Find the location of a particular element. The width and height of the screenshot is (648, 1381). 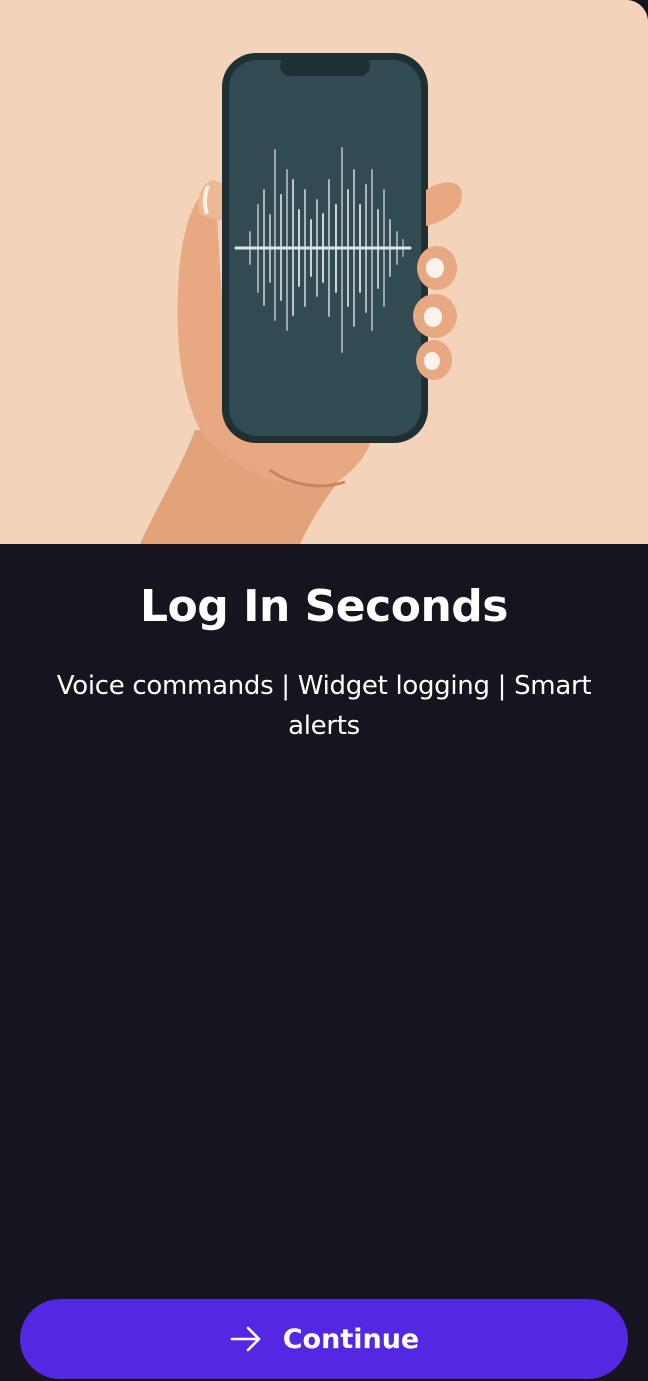

page-title: Log In Seconds is located at coordinates (324, 606).